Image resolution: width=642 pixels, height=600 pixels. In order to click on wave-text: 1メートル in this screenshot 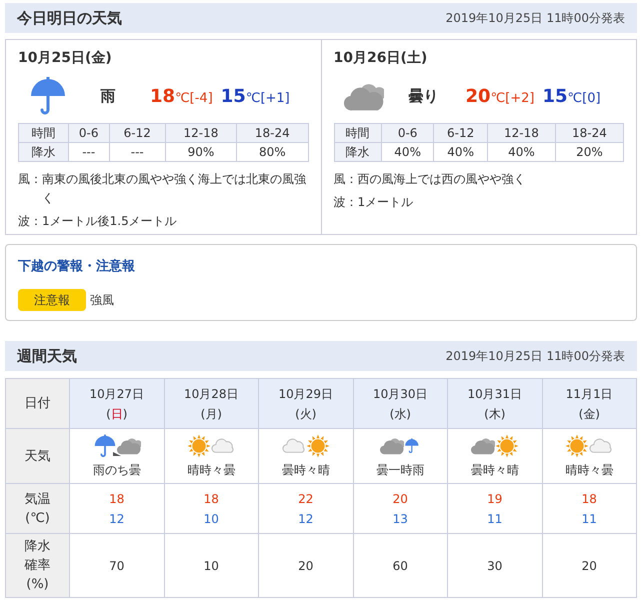, I will do `click(386, 202)`.